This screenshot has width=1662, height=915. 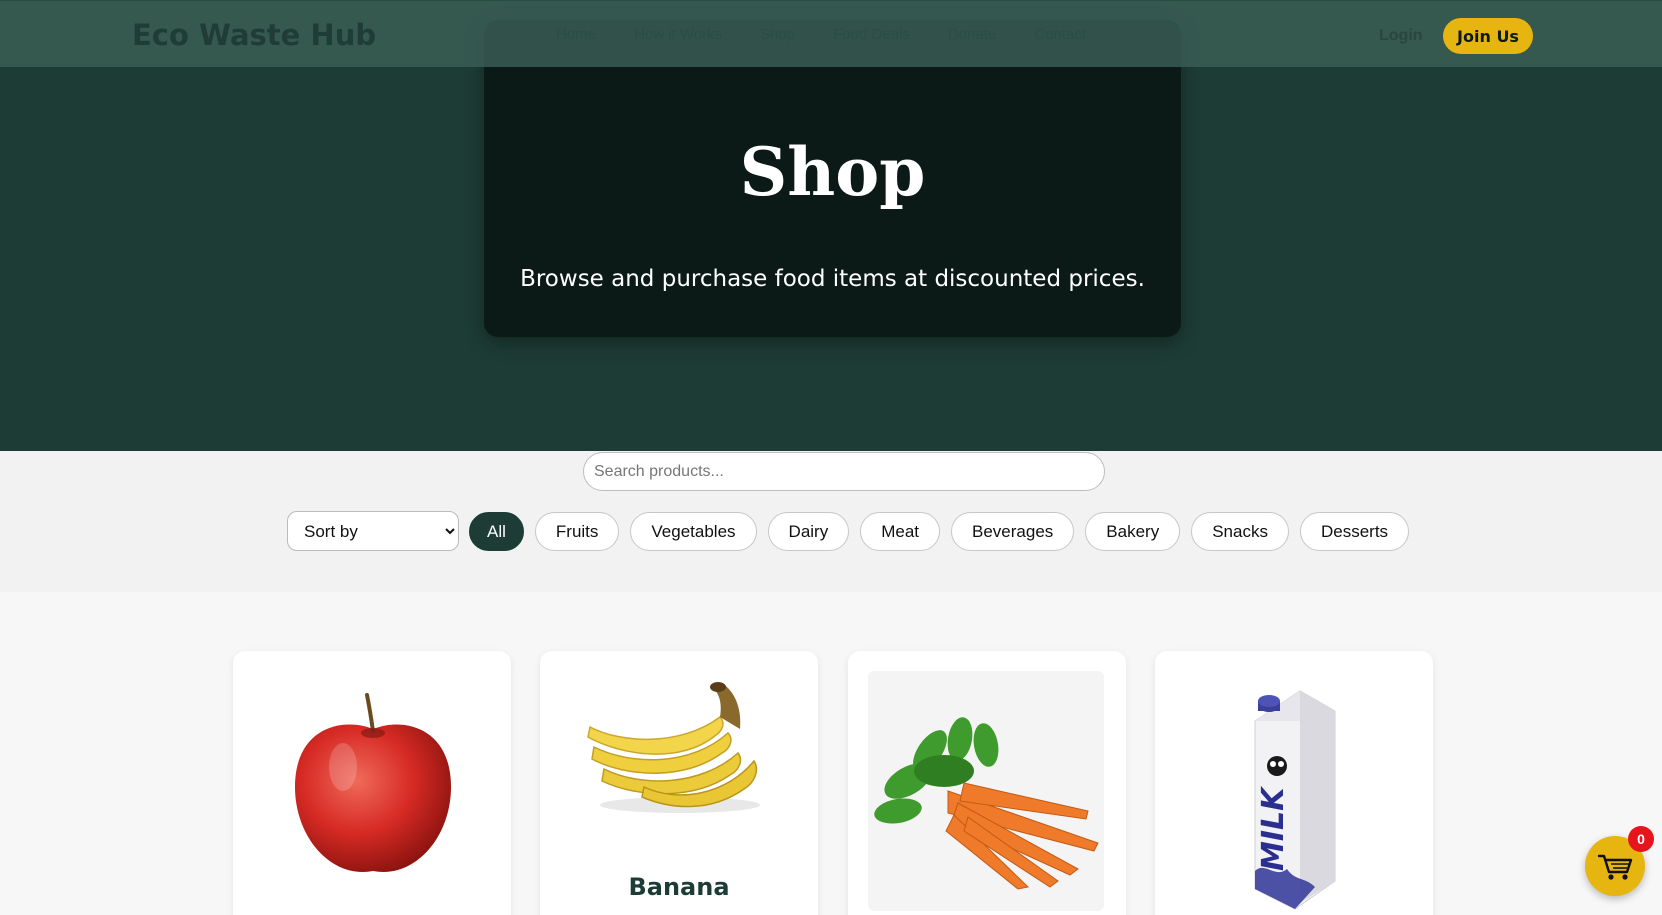 What do you see at coordinates (1060, 35) in the screenshot?
I see `nav-link-contact: Contact` at bounding box center [1060, 35].